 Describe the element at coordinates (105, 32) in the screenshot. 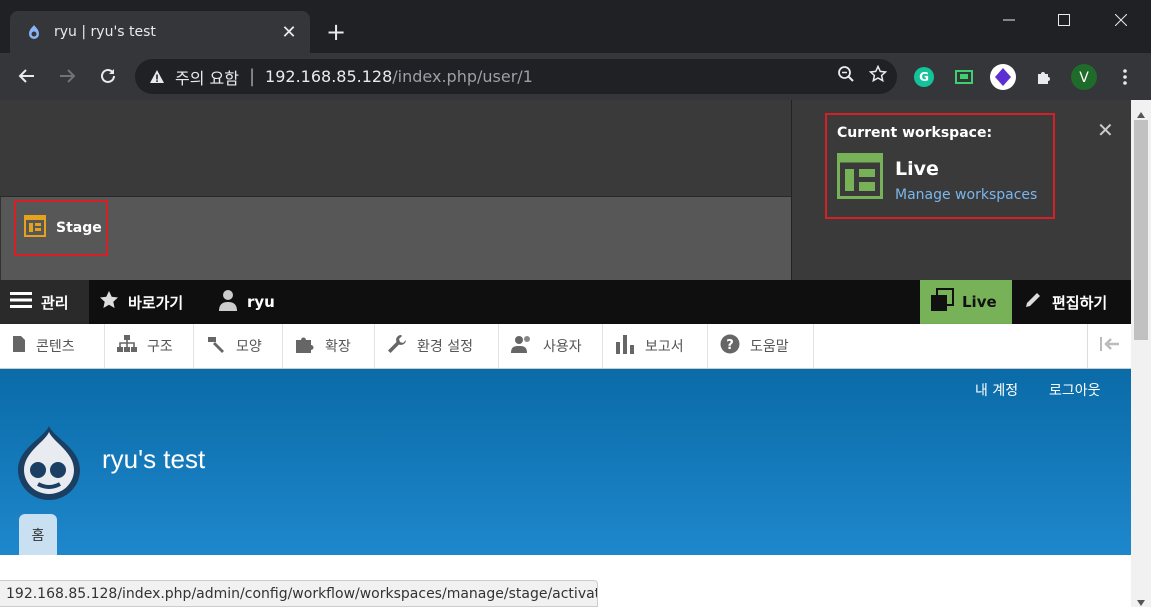

I see `tab-title: ryu | ryu's test` at that location.